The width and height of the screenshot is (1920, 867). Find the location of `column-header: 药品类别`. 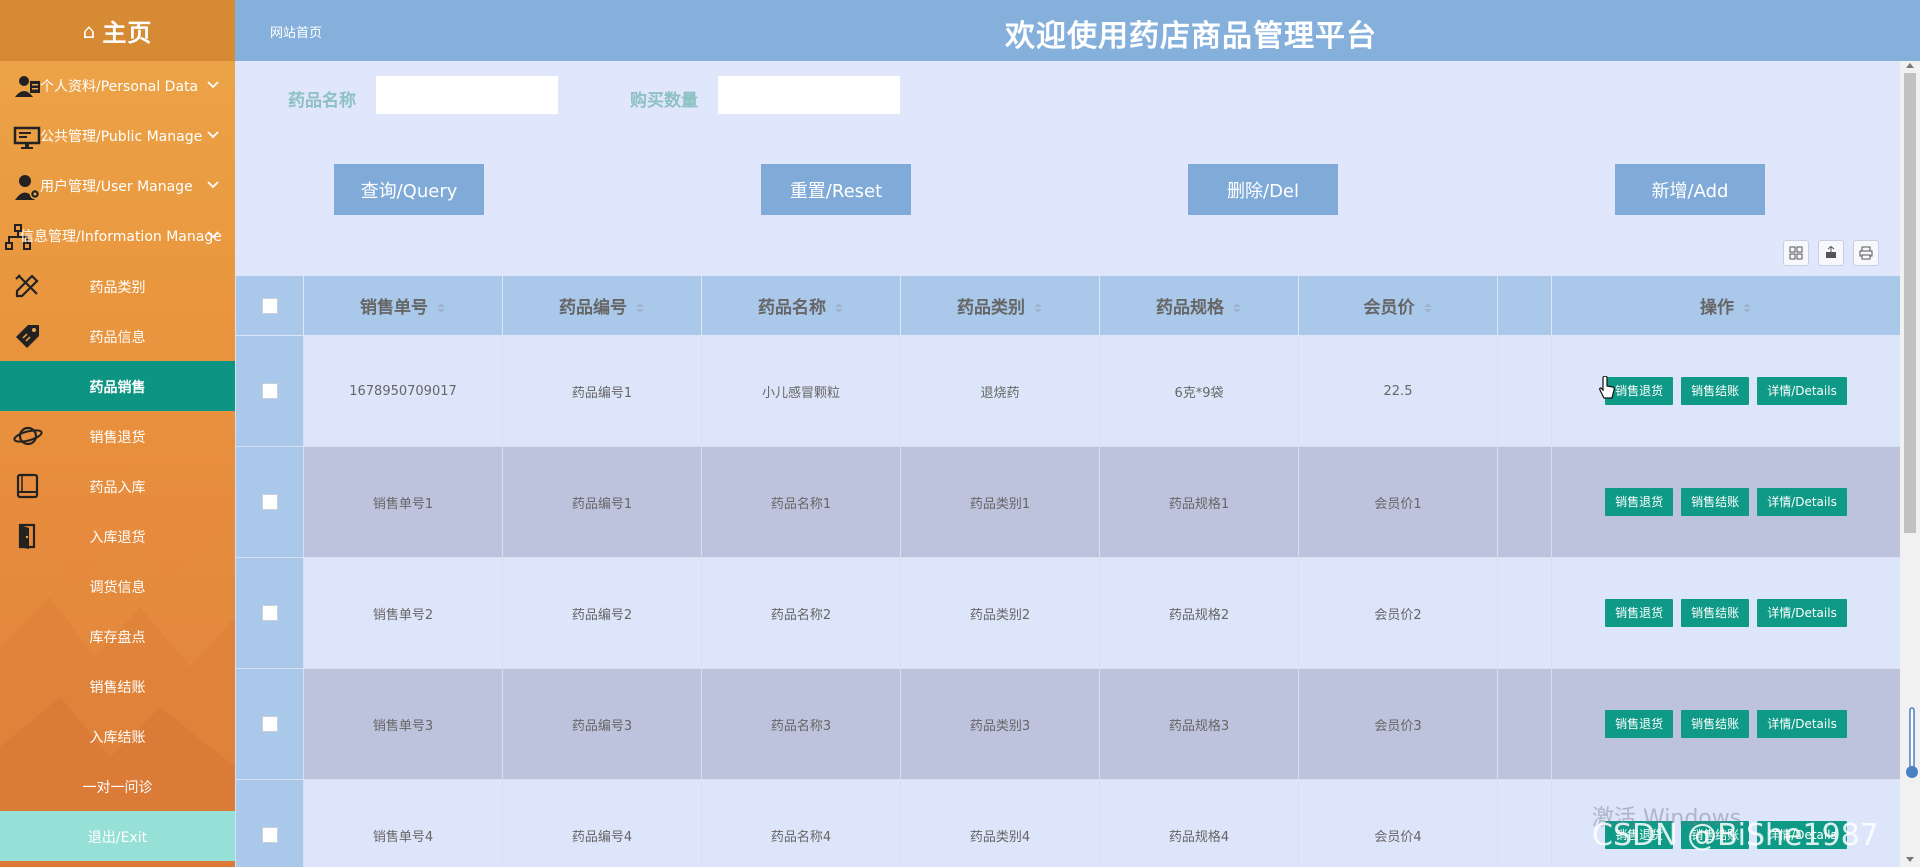

column-header: 药品类别 is located at coordinates (1000, 305).